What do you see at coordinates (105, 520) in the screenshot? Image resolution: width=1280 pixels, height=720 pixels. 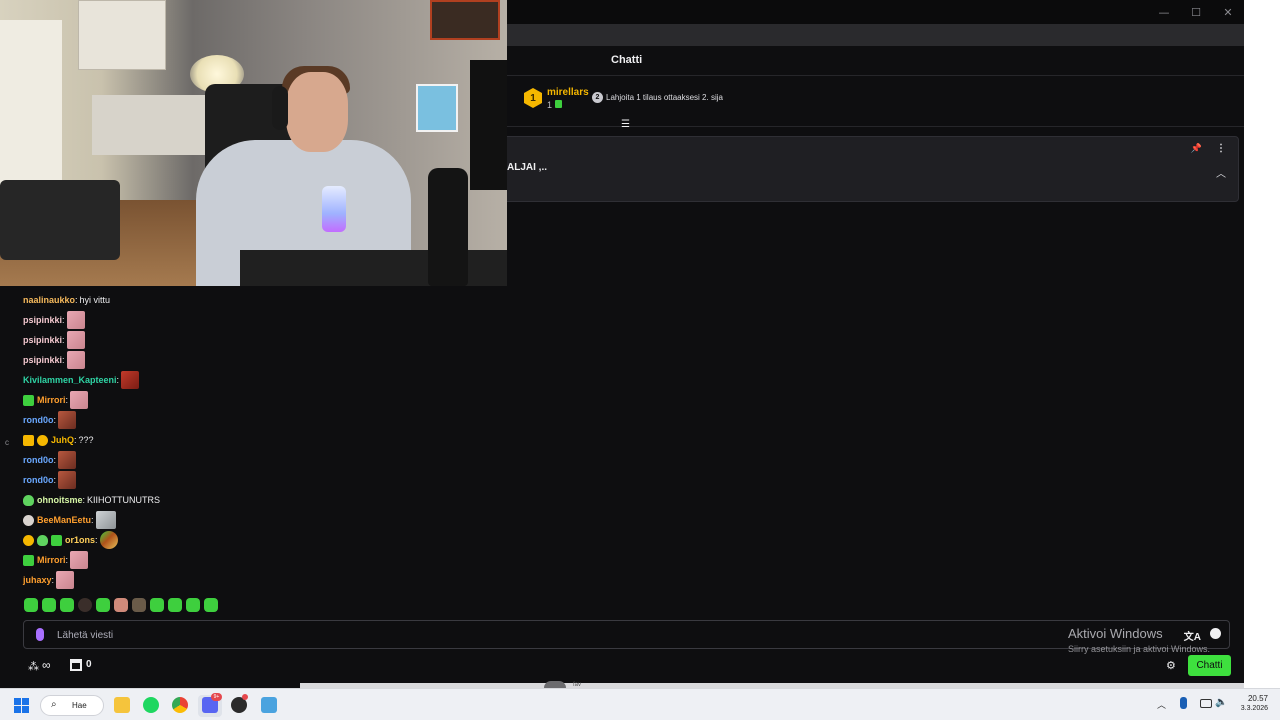 I see `cat-emote-icon` at bounding box center [105, 520].